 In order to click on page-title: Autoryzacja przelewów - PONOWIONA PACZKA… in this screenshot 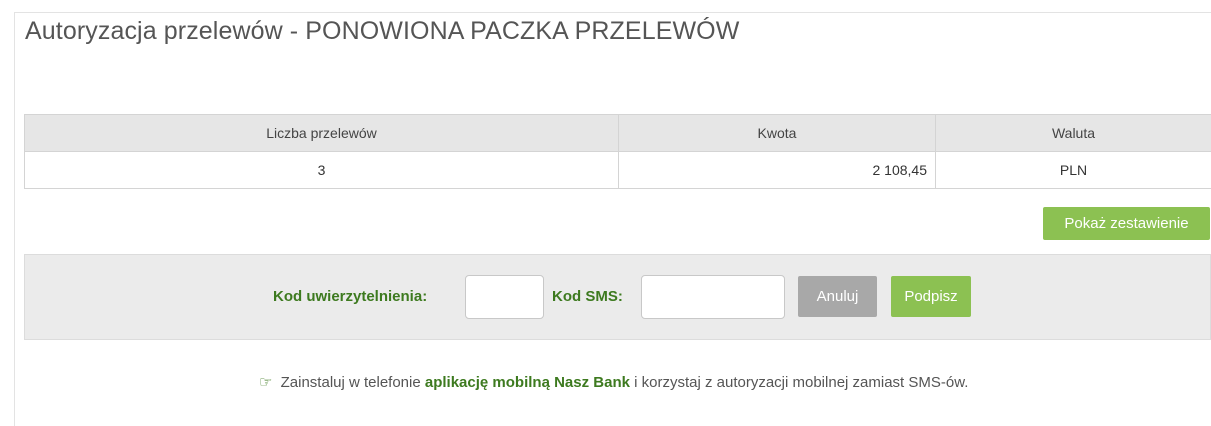, I will do `click(382, 31)`.